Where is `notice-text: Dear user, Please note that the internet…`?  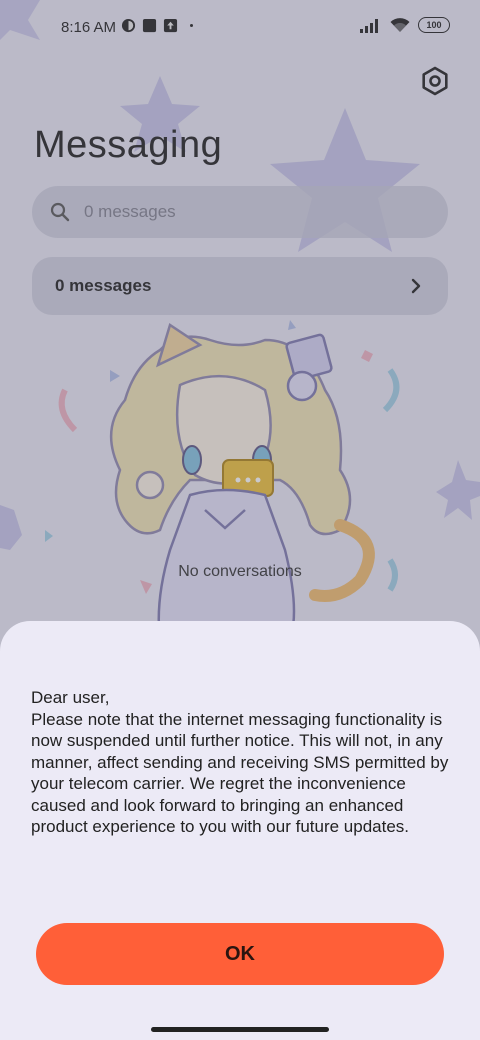 notice-text: Dear user, Please note that the internet… is located at coordinates (246, 762).